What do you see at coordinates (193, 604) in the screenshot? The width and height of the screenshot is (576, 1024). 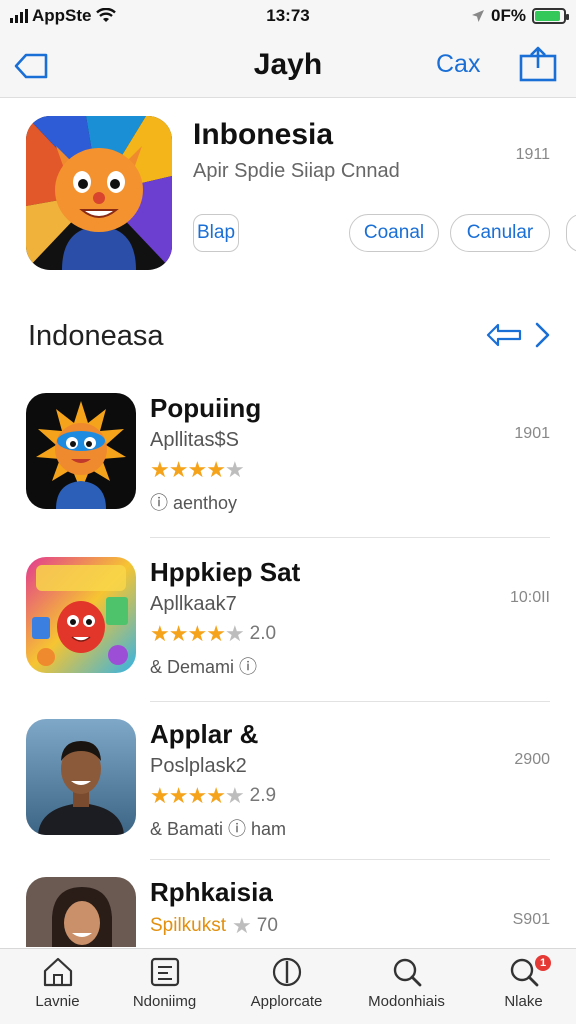 I see `app-subtitle: Apllkaak7` at bounding box center [193, 604].